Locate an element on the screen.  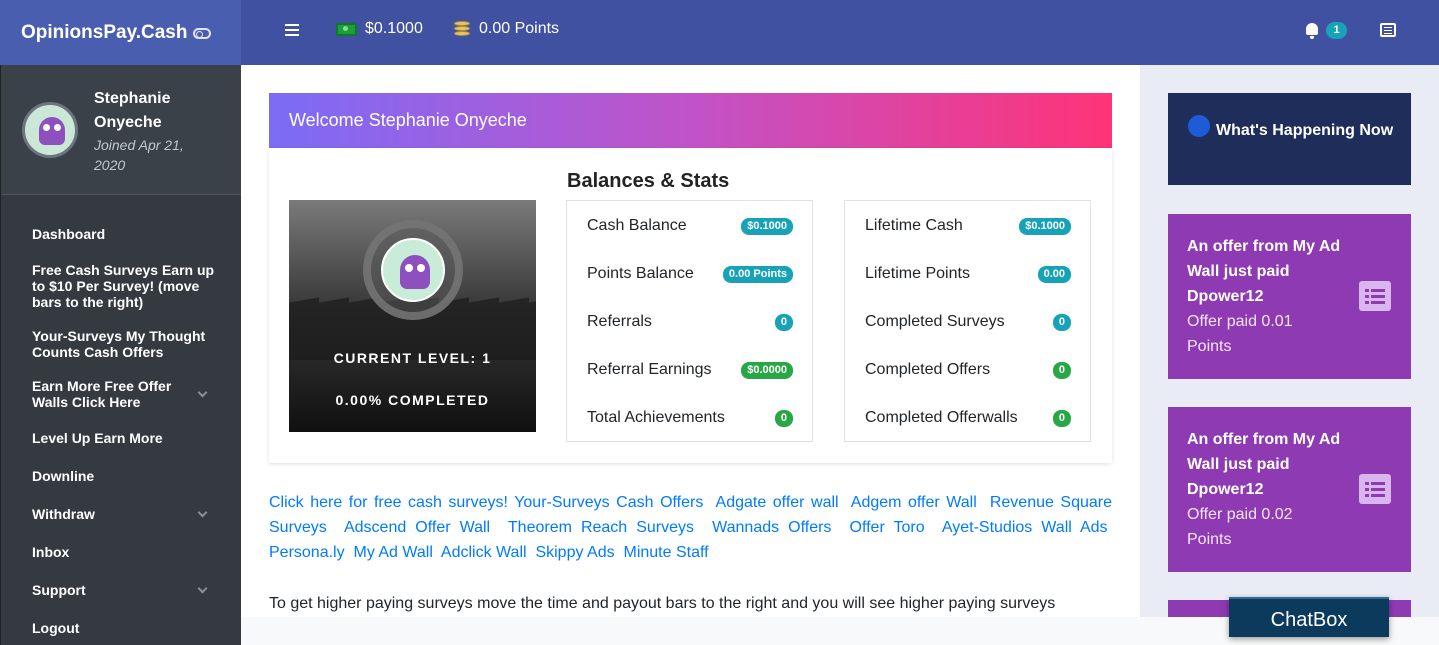
cash-balance-value: $0.1000 is located at coordinates (394, 28).